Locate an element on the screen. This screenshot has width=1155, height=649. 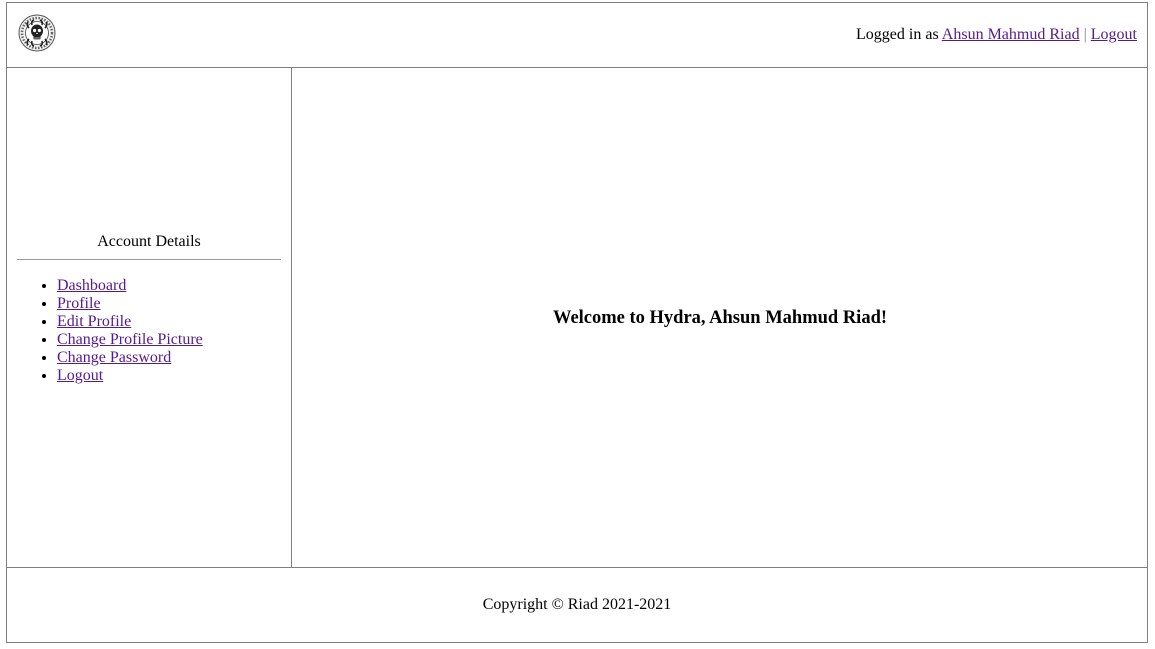
sidebar-rule is located at coordinates (149, 259).